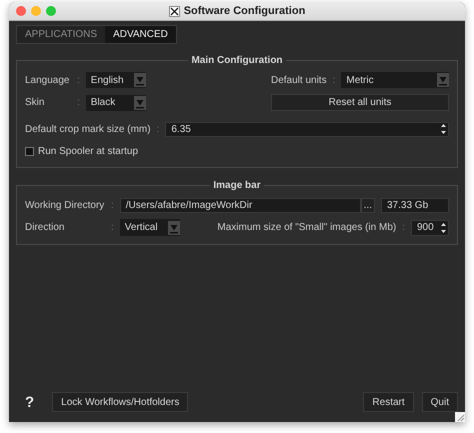 Image resolution: width=474 pixels, height=433 pixels. I want to click on input-field: 37.33 Gb, so click(415, 205).